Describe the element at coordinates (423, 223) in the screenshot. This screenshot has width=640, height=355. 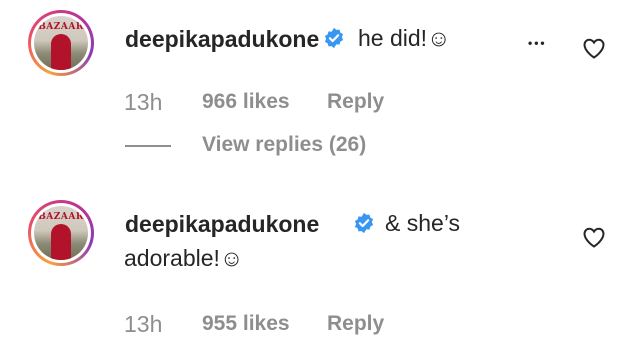
I see `comment-text-line-1: & she’s` at that location.